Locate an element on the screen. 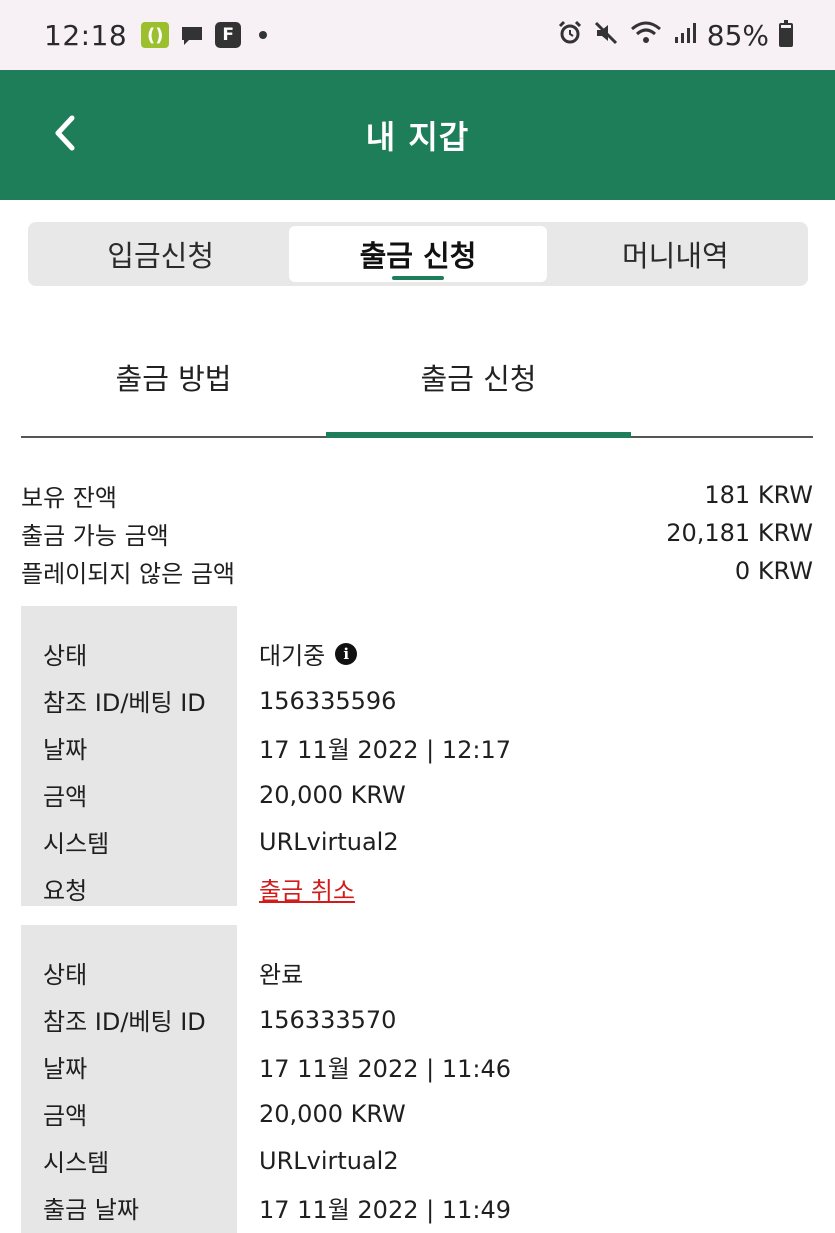  wallet-tabs: 입금신청 출금 신청 머니내역 is located at coordinates (418, 254).